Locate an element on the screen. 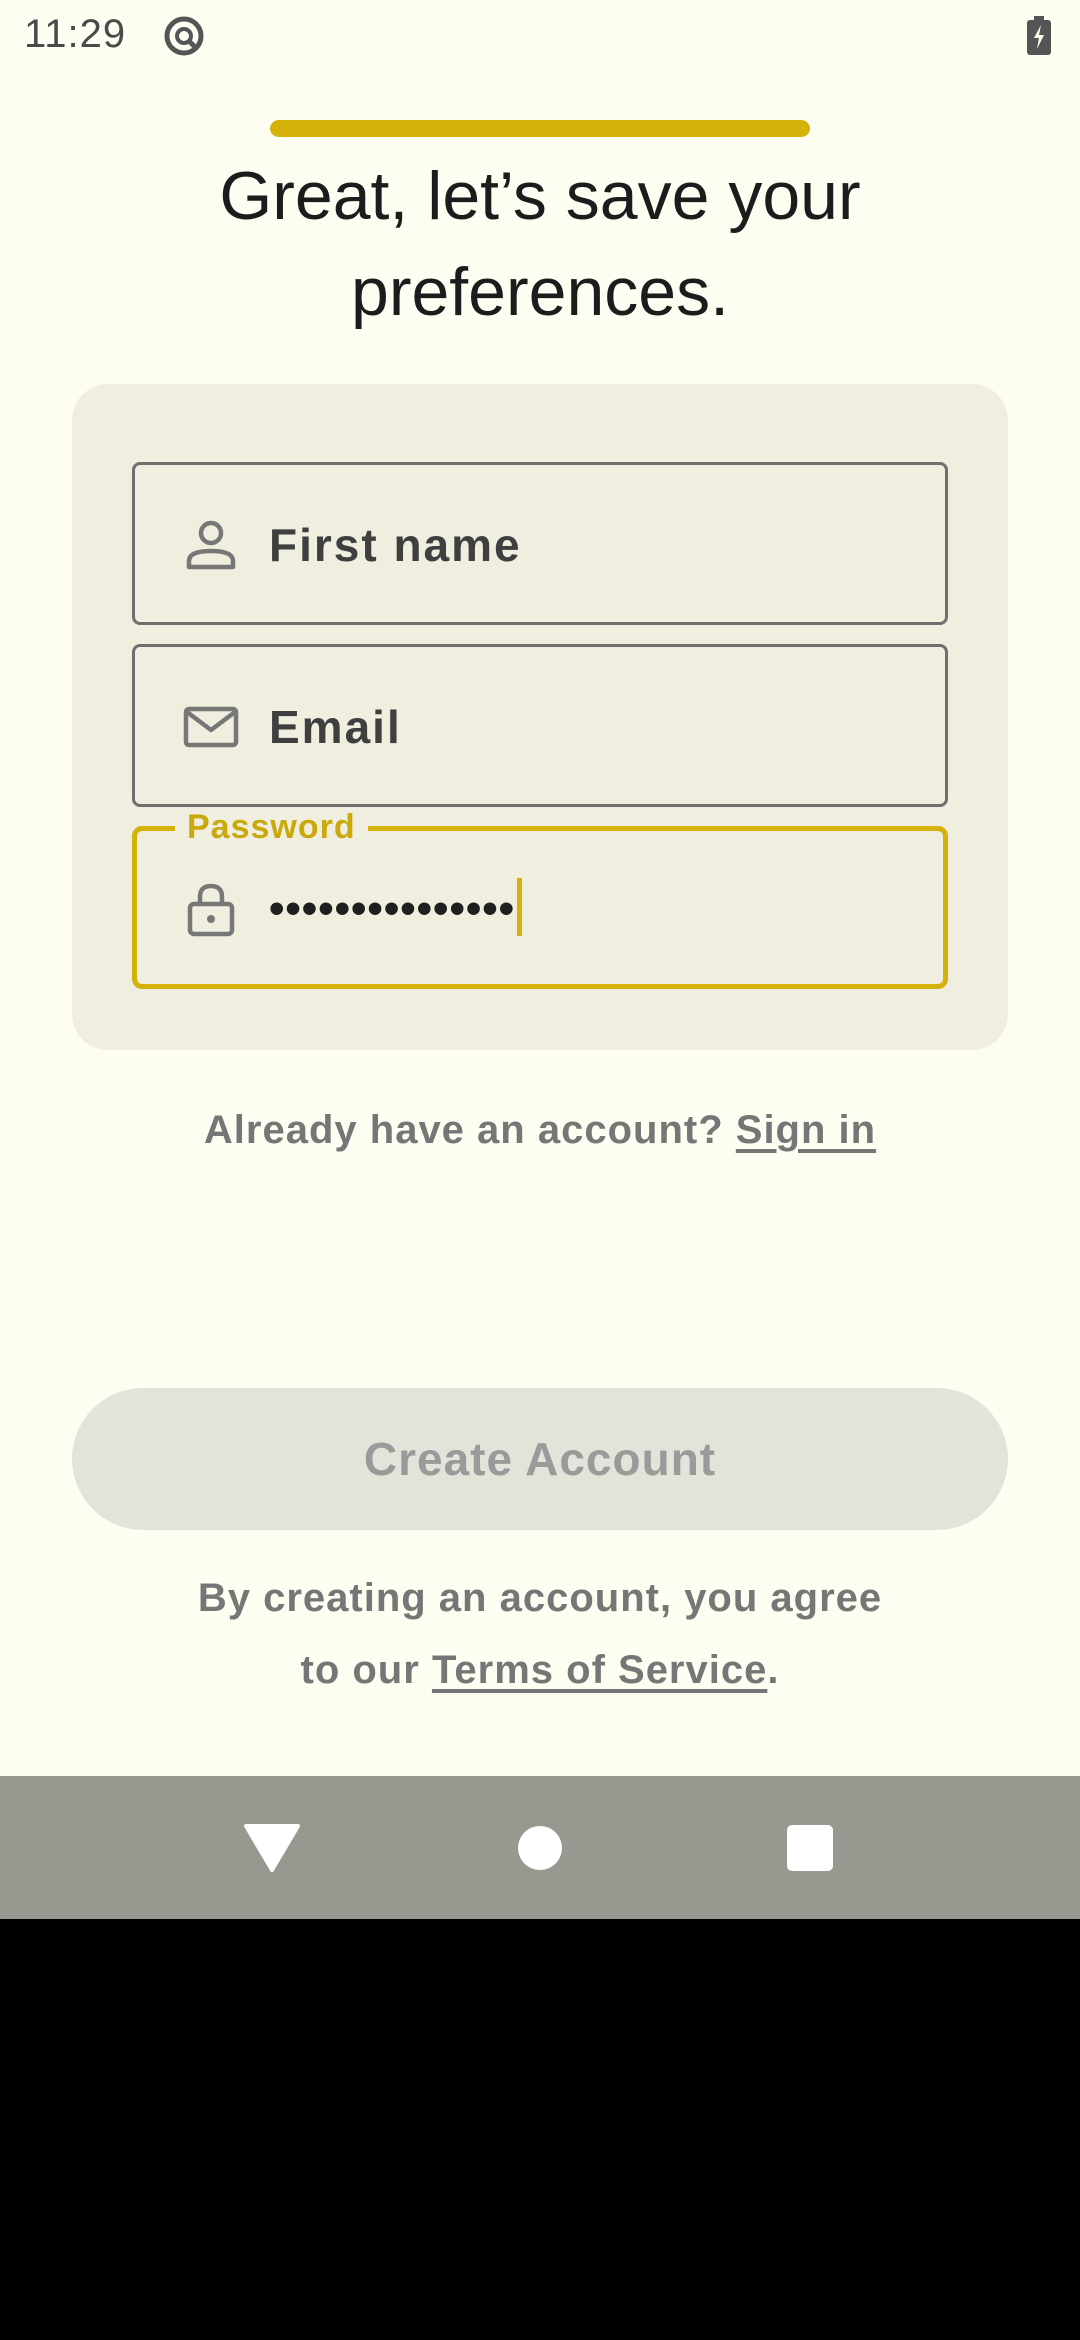 This screenshot has width=1080, height=2340. email-placeholder: Email is located at coordinates (335, 727).